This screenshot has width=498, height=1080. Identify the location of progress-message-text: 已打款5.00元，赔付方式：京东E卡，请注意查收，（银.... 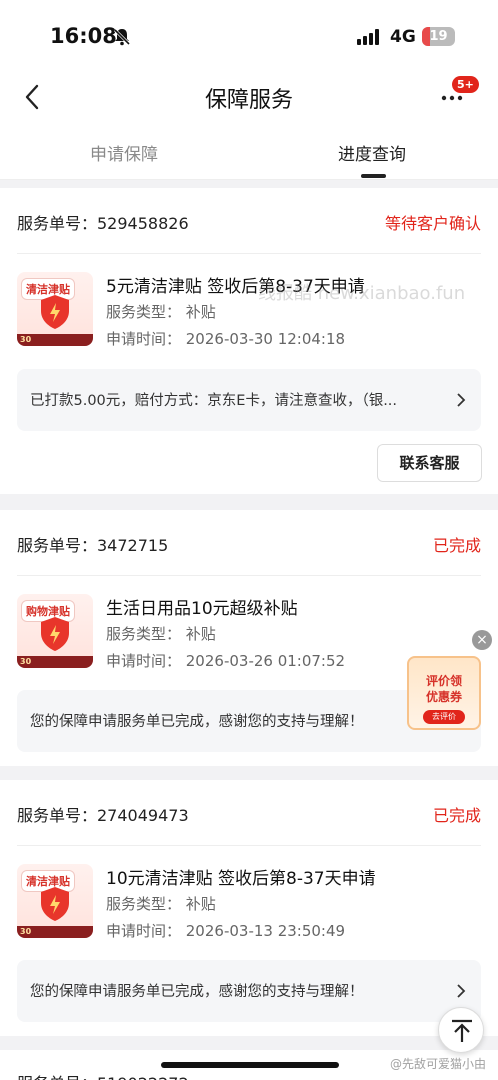
(214, 401).